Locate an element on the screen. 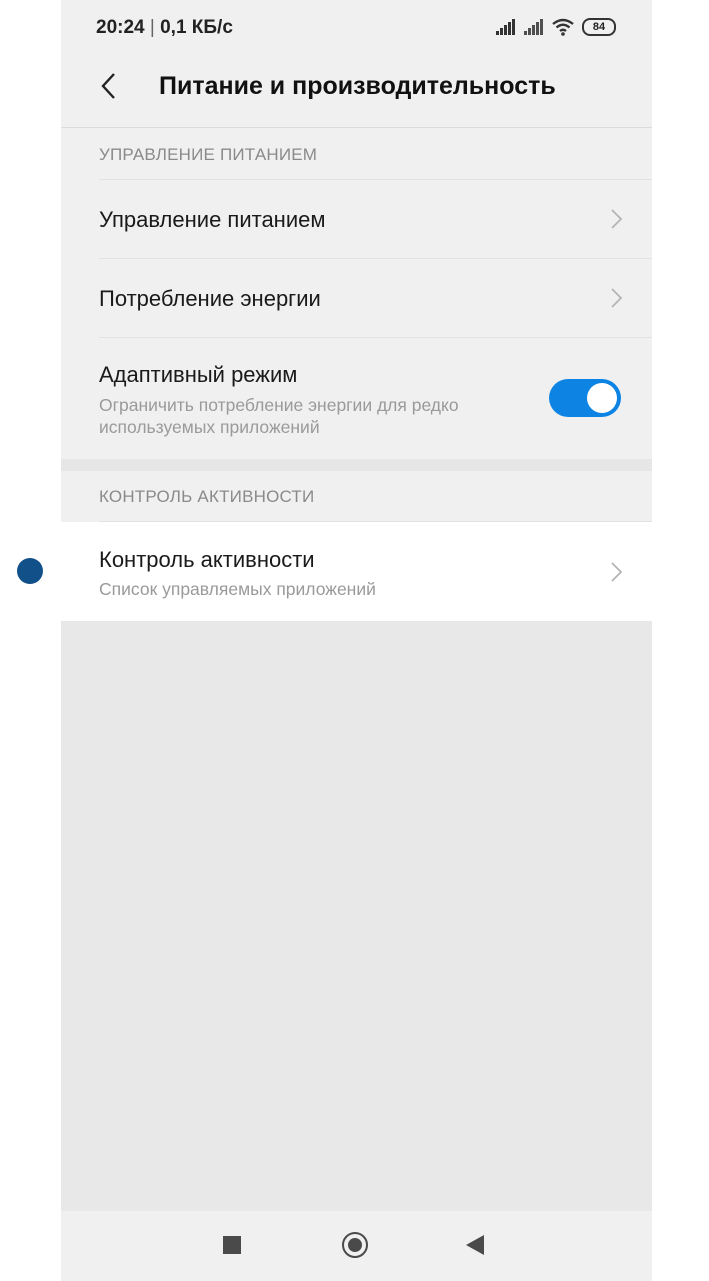  item-subtitle: Список управляемых приложений is located at coordinates (237, 589).